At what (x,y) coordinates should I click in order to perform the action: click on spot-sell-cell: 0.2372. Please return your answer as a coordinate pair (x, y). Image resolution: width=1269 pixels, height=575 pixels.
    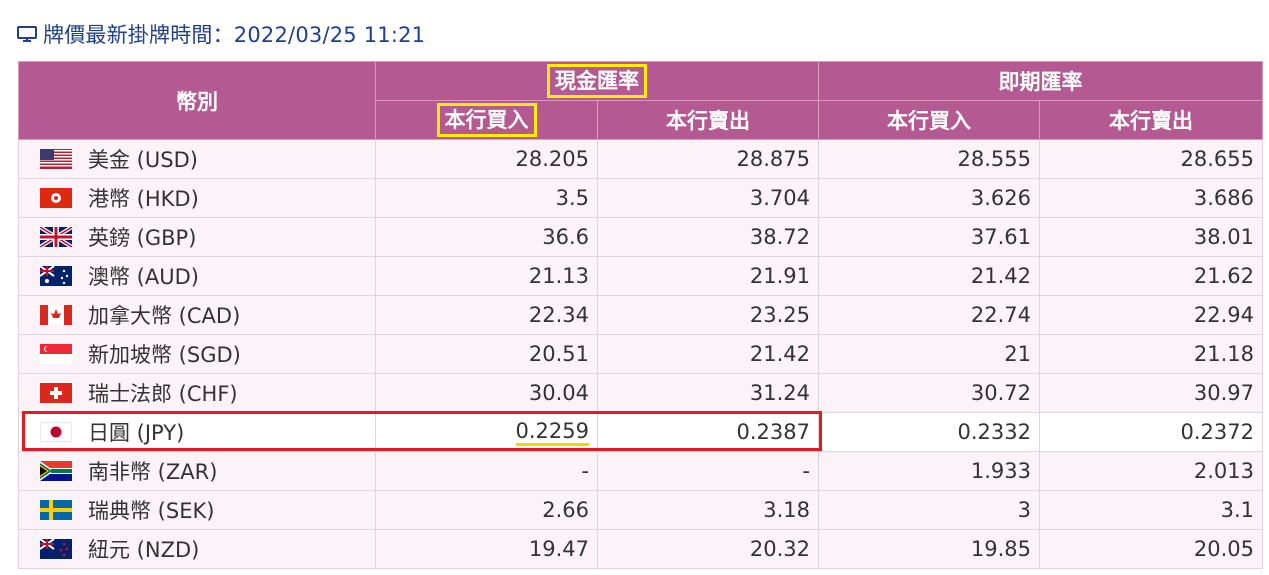
    Looking at the image, I should click on (1151, 432).